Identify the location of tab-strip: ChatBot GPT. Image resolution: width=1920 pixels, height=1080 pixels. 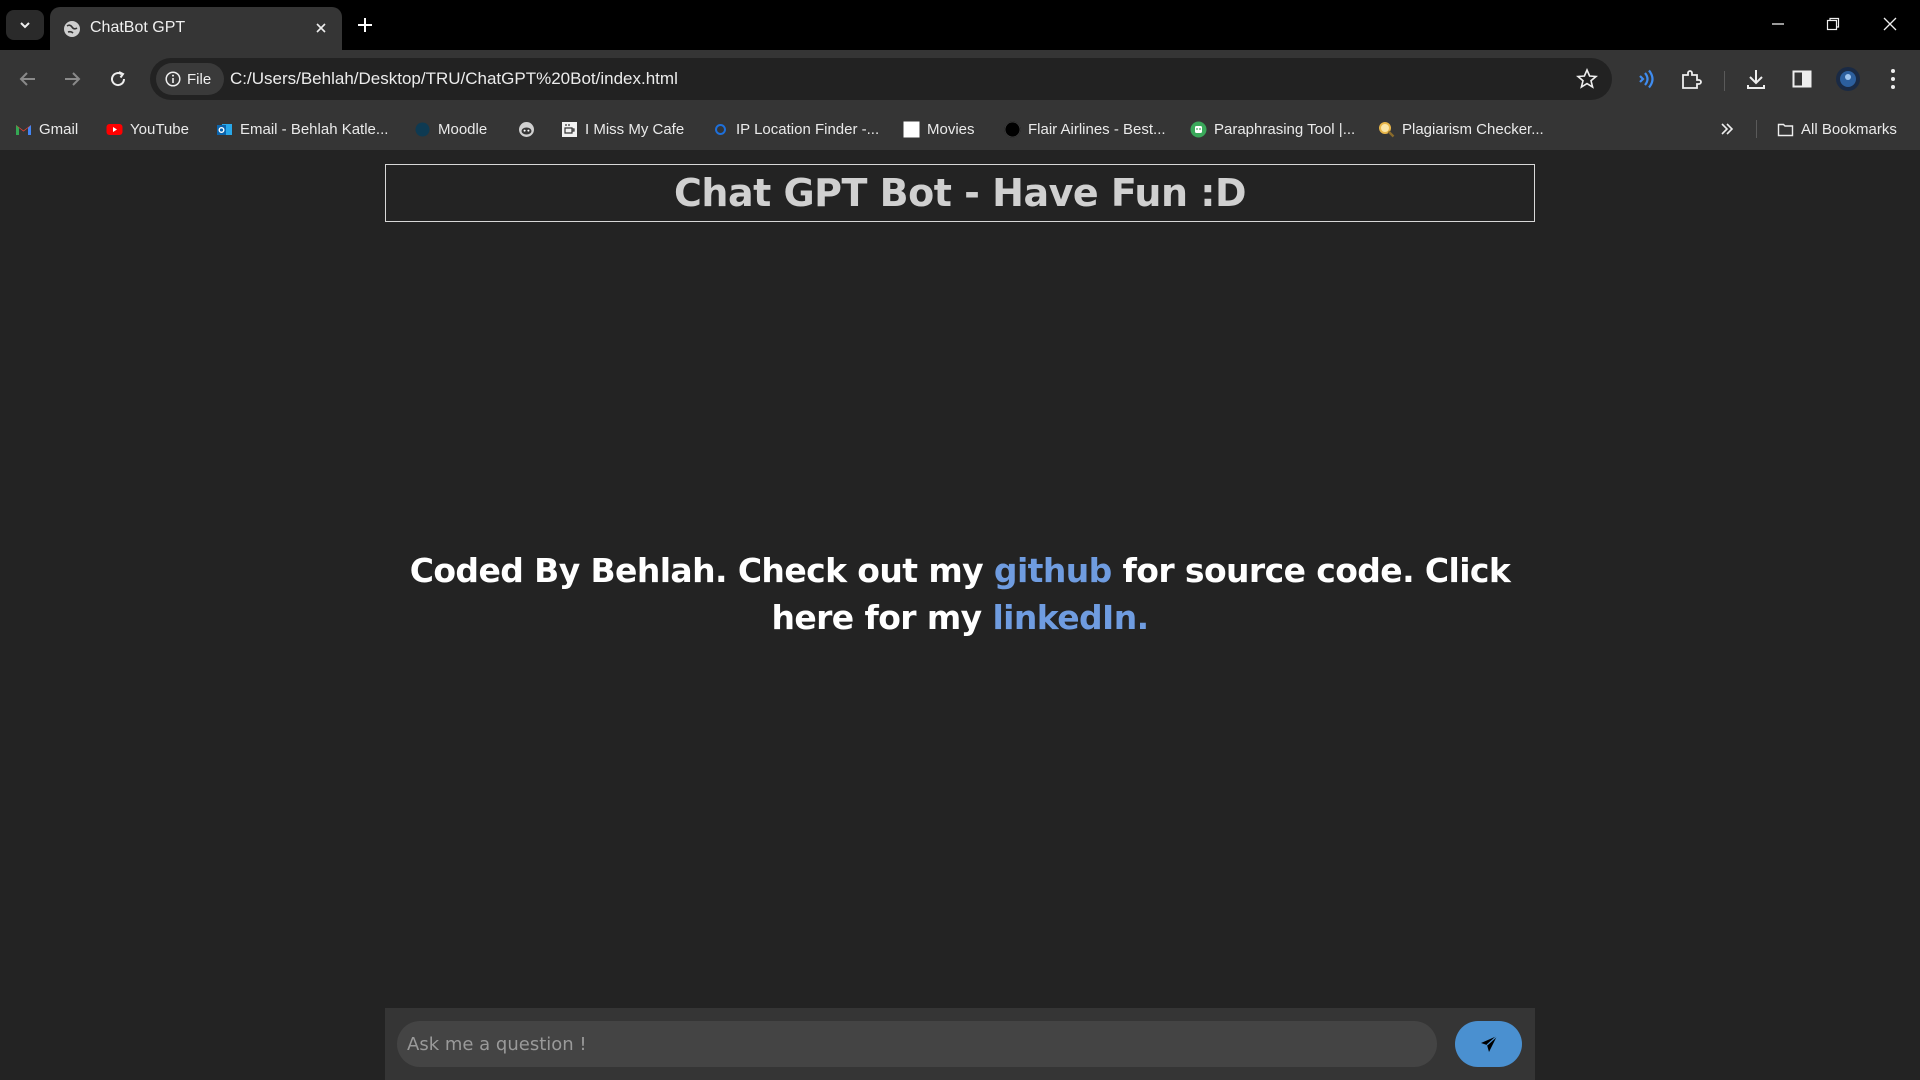
(960, 25).